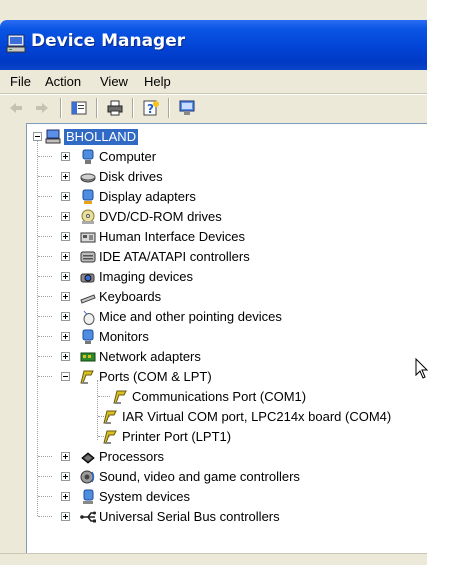  Describe the element at coordinates (88, 216) in the screenshot. I see `dvd-drive-icon` at that location.